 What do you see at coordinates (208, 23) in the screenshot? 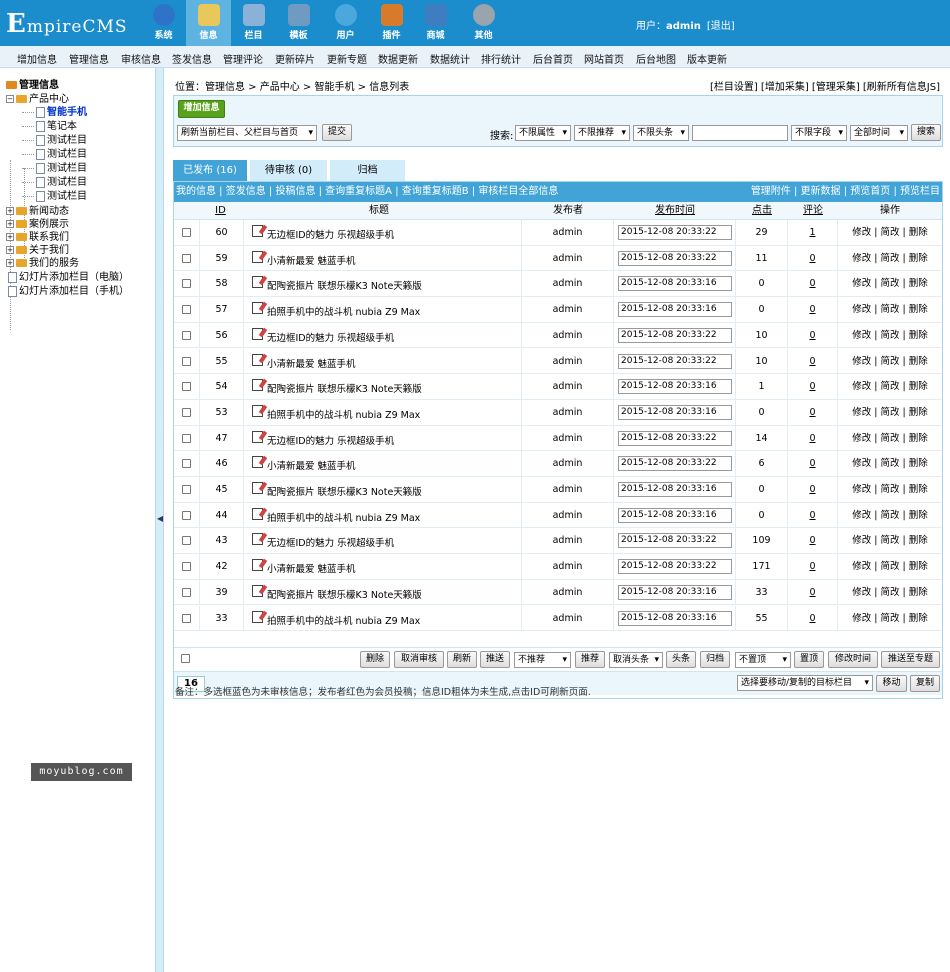
I see `nav-2: 信息` at bounding box center [208, 23].